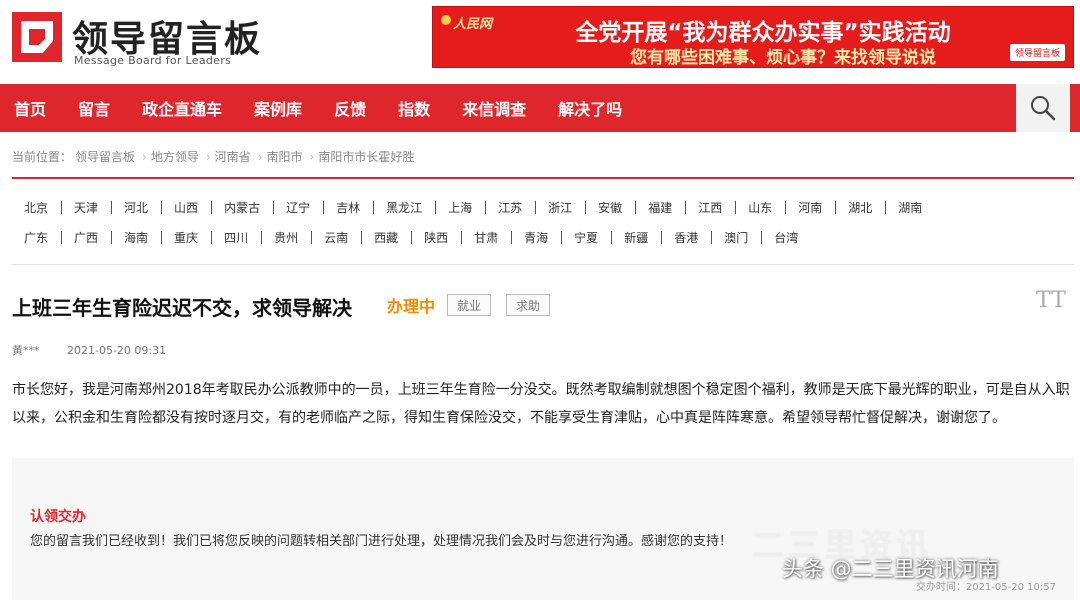 This screenshot has height=600, width=1080. Describe the element at coordinates (86, 207) in the screenshot. I see `province-link: 天津` at that location.